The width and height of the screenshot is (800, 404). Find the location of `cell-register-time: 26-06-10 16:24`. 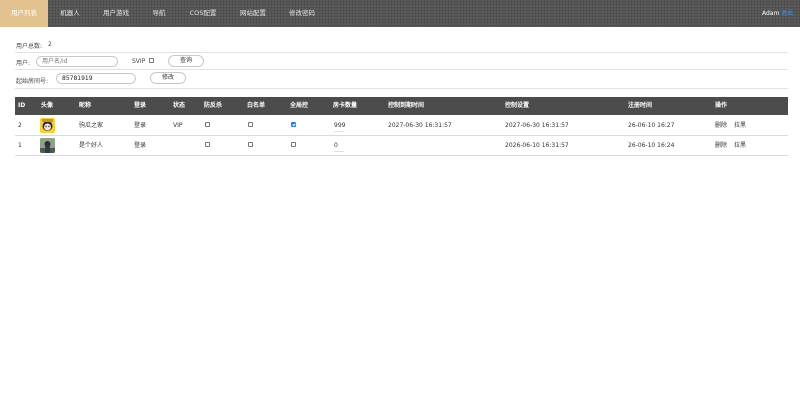

cell-register-time: 26-06-10 16:24 is located at coordinates (651, 145).